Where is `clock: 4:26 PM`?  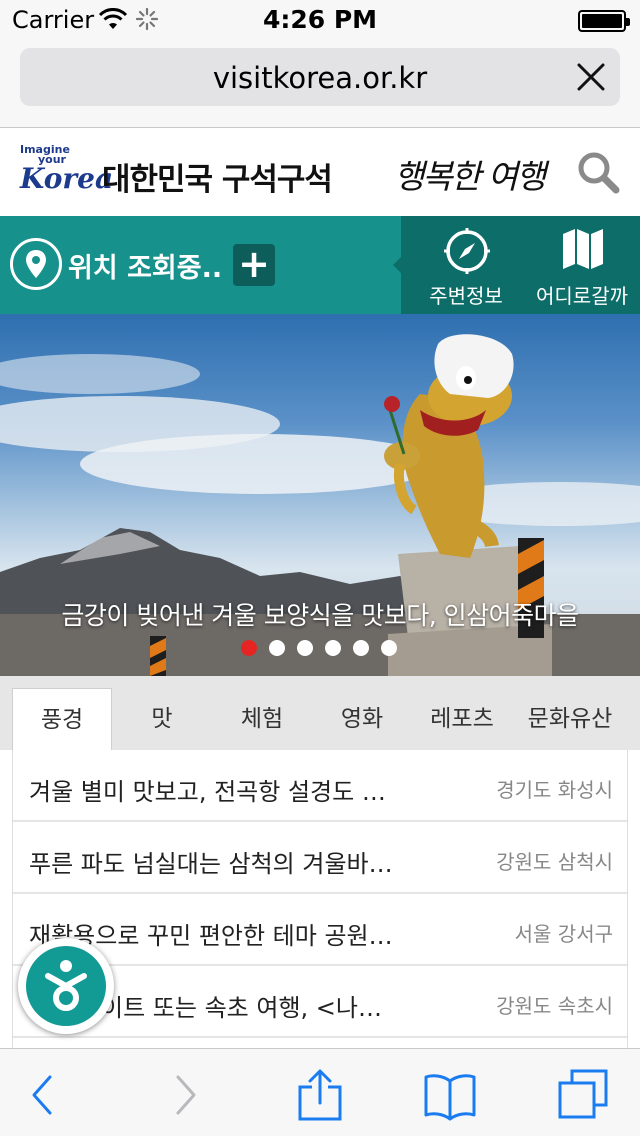 clock: 4:26 PM is located at coordinates (320, 19).